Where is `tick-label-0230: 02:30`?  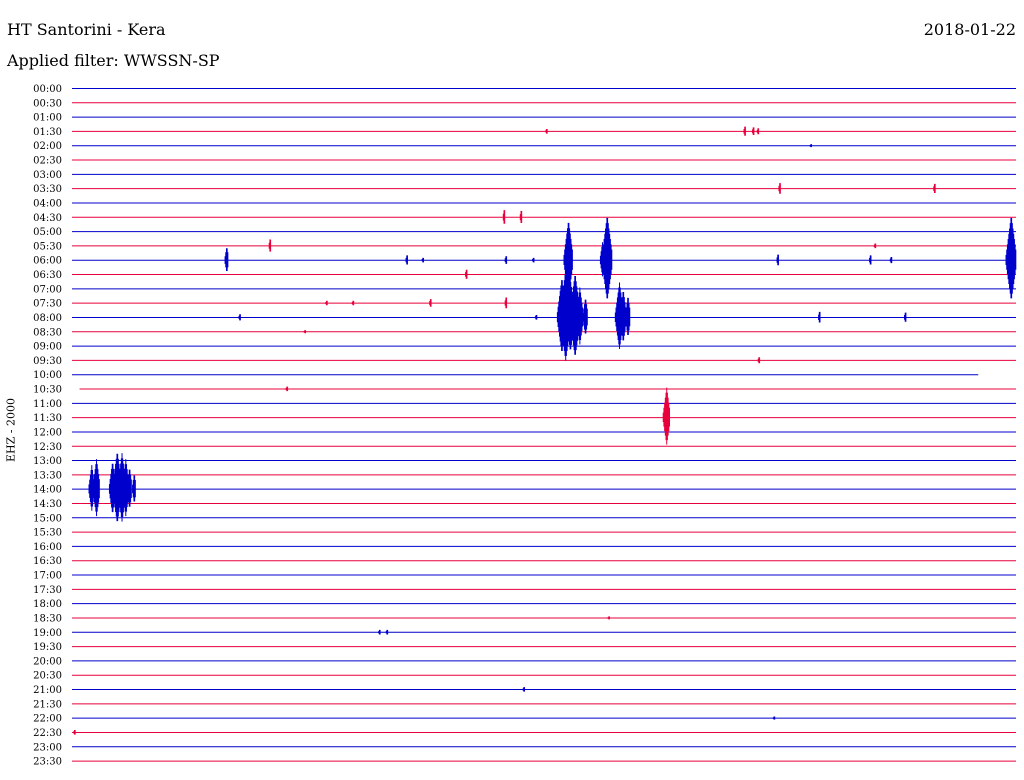
tick-label-0230: 02:30 is located at coordinates (47, 161).